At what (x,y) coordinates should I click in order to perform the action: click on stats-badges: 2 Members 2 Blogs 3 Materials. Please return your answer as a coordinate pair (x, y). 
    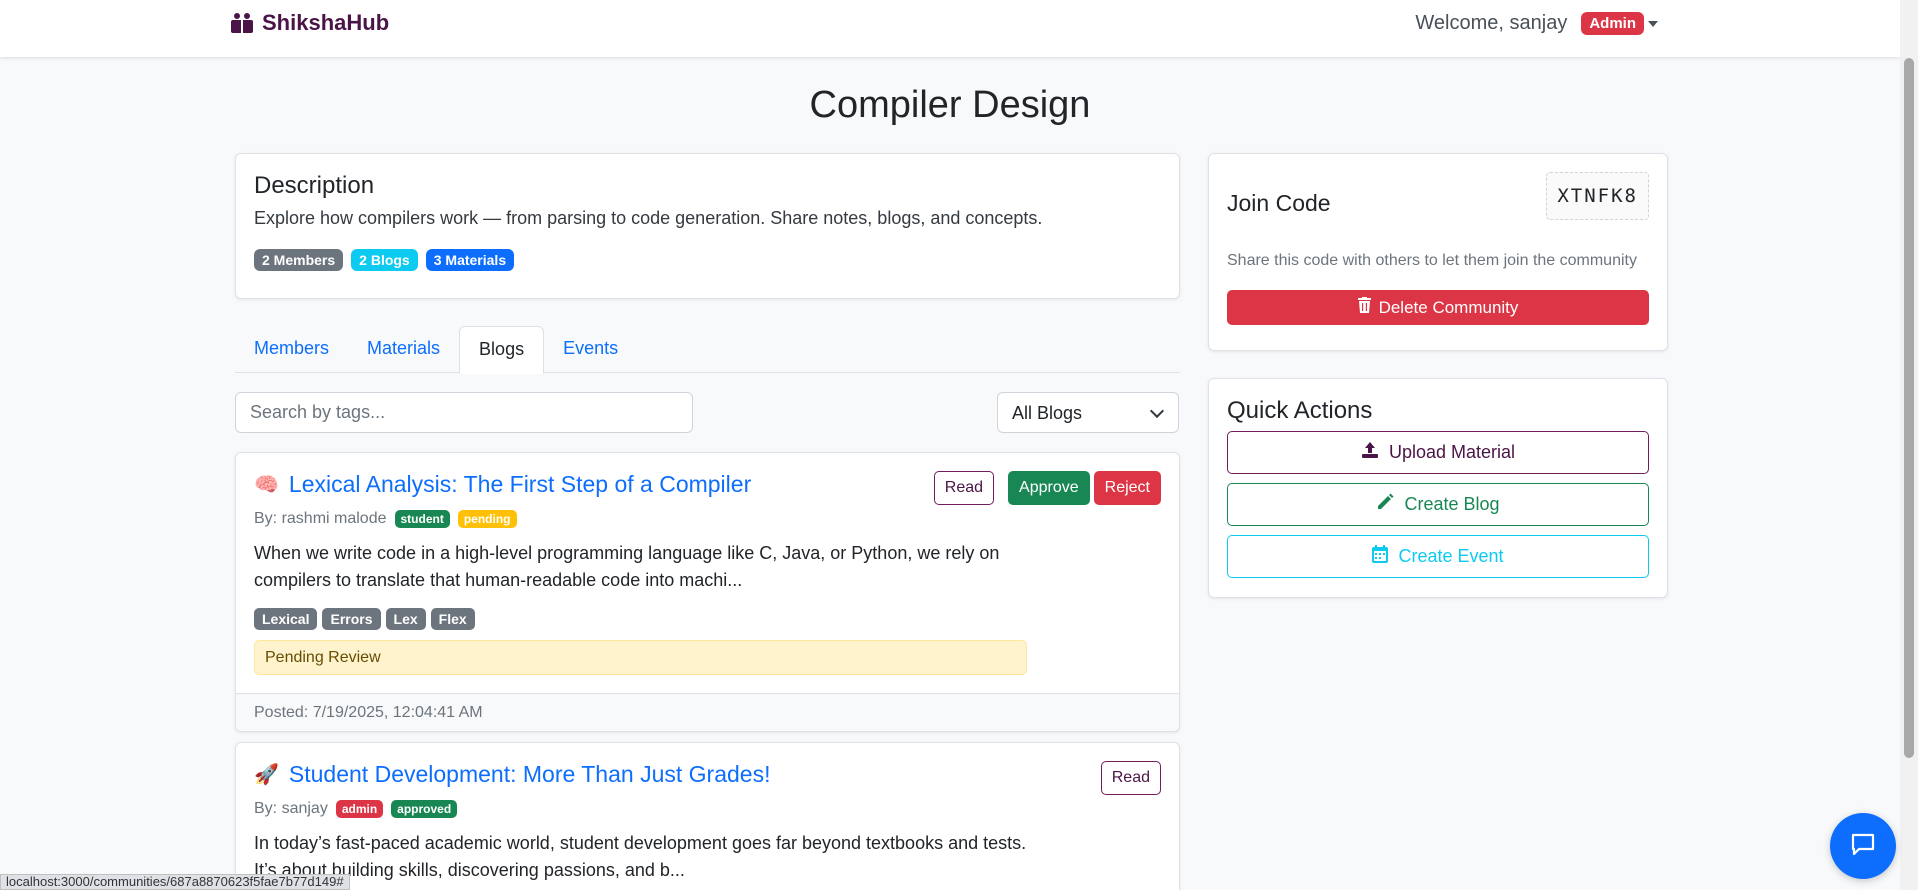
    Looking at the image, I should click on (707, 260).